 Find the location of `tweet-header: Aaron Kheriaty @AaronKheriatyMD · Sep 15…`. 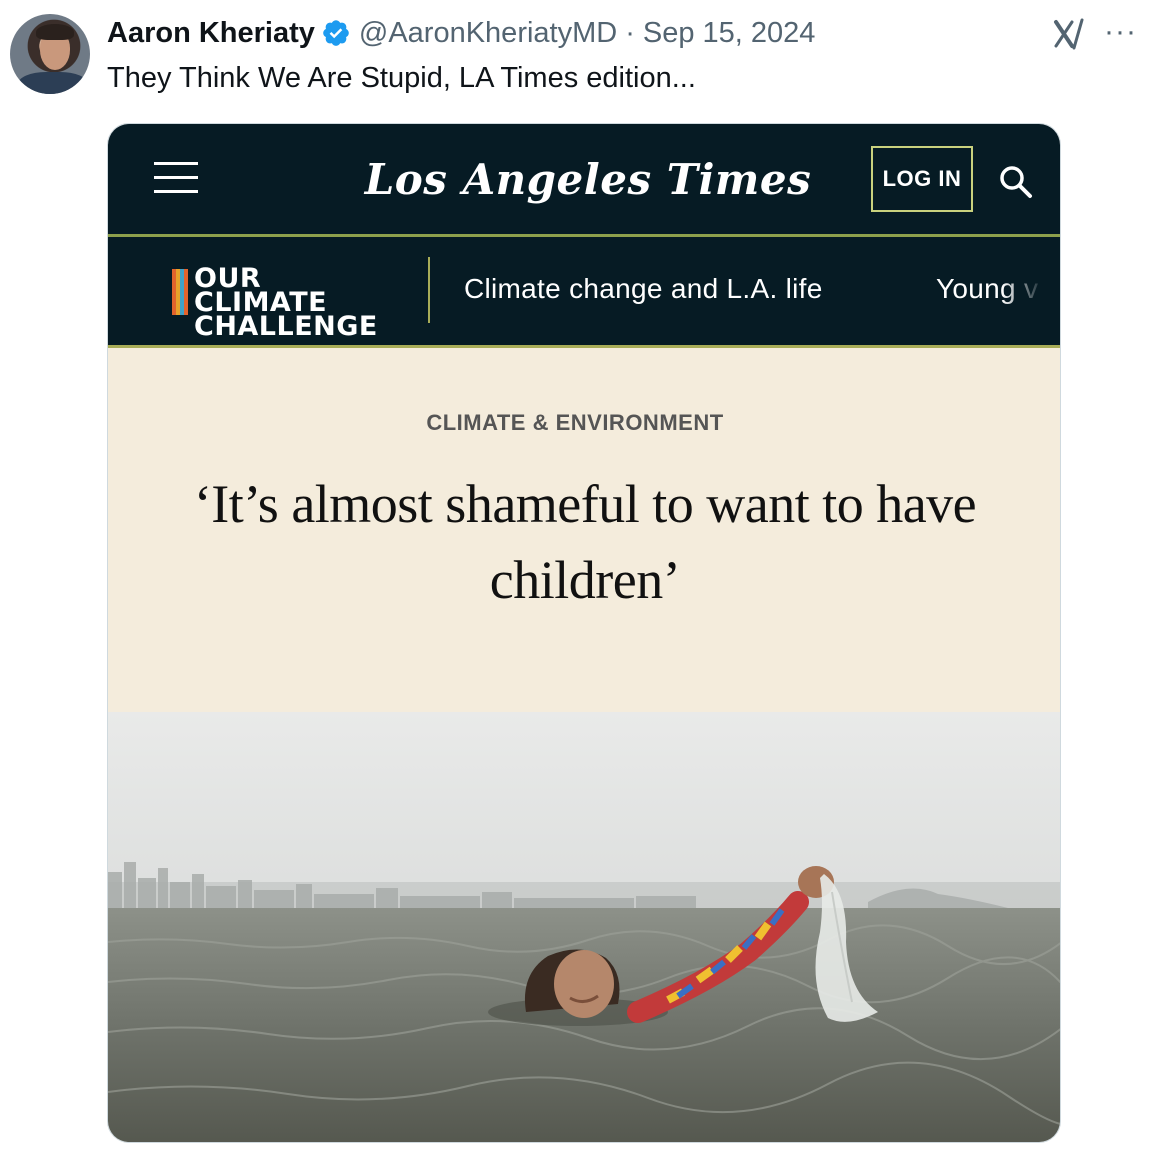

tweet-header: Aaron Kheriaty @AaronKheriatyMD · Sep 15… is located at coordinates (461, 33).